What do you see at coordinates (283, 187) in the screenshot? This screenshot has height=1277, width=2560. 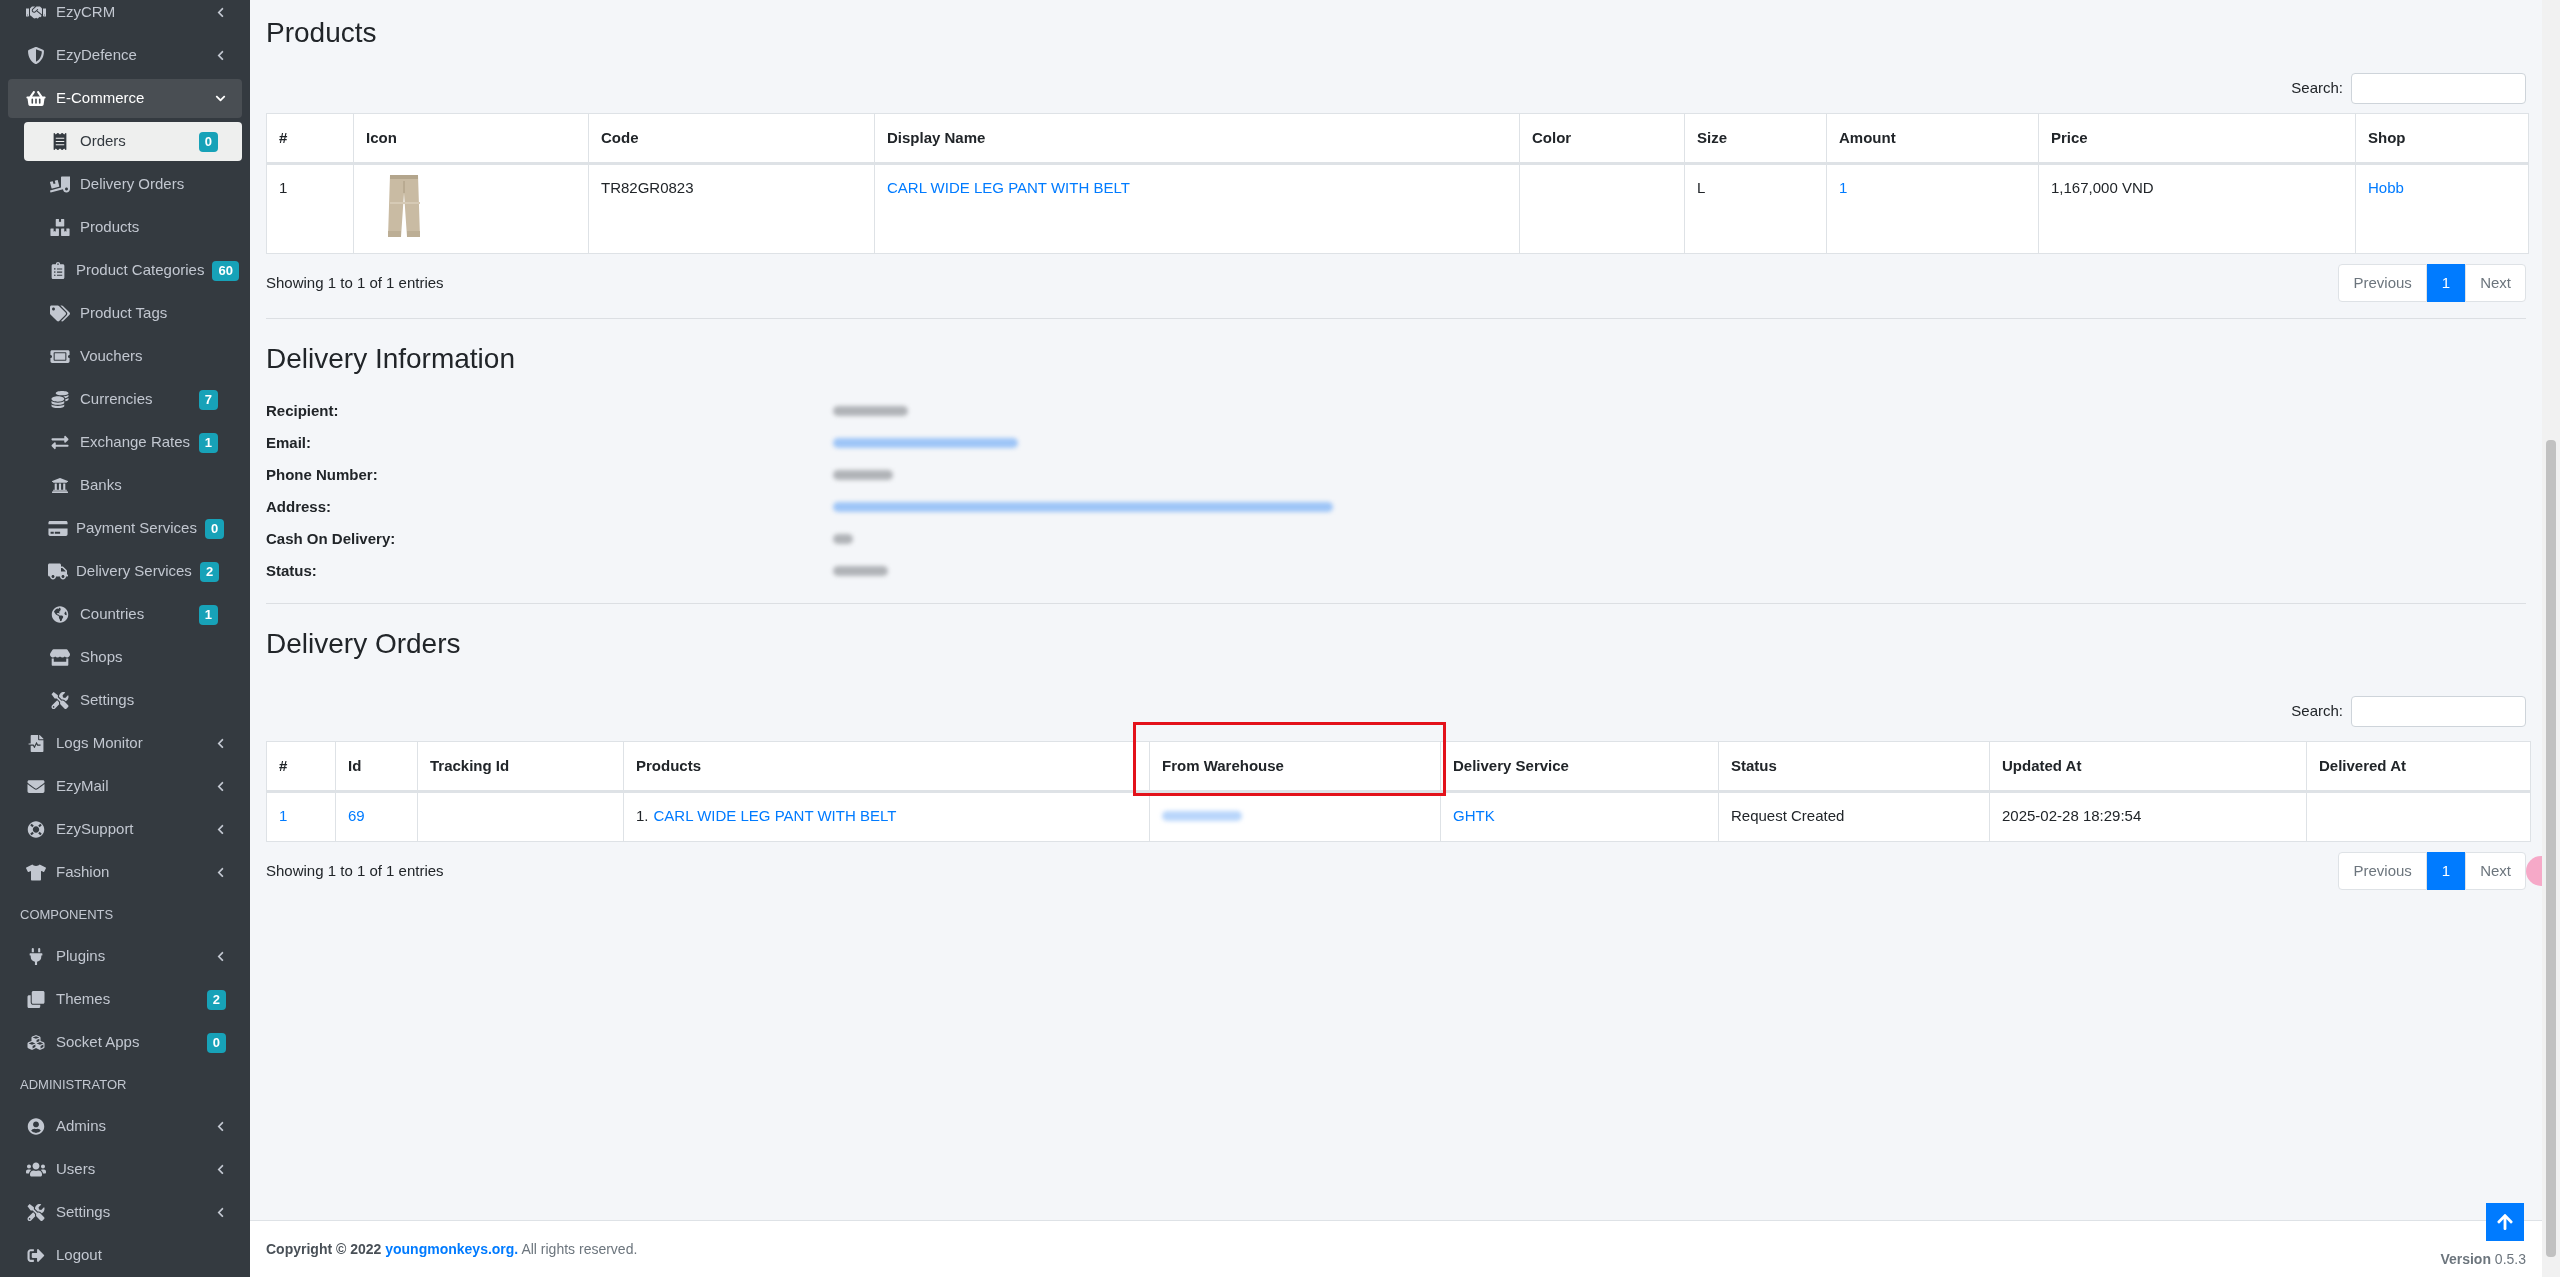 I see `cell-text: 1` at bounding box center [283, 187].